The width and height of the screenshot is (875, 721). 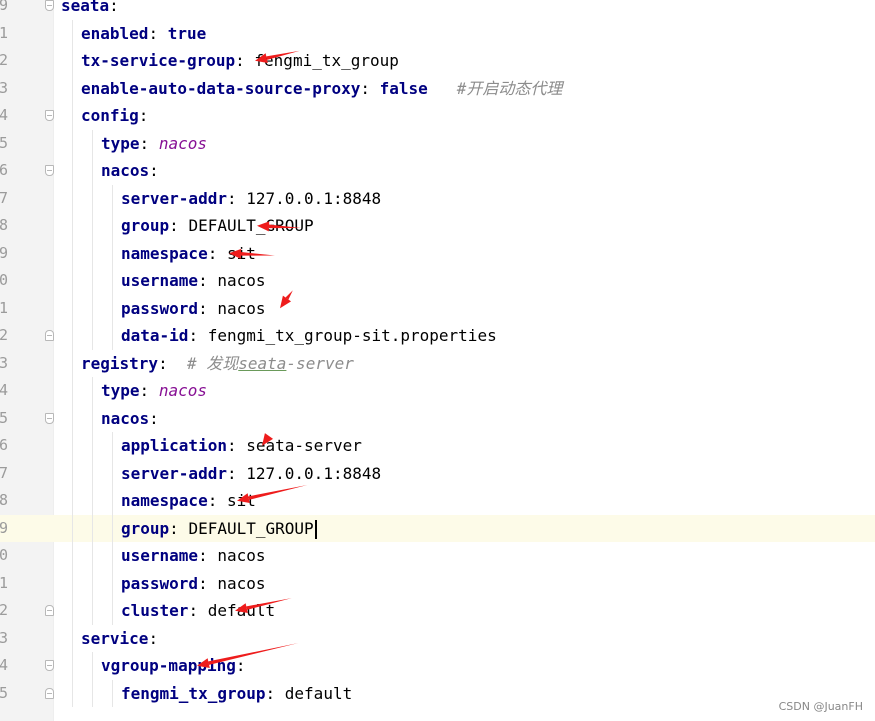 I want to click on code-line: 1 enabled: true, so click(x=437, y=34).